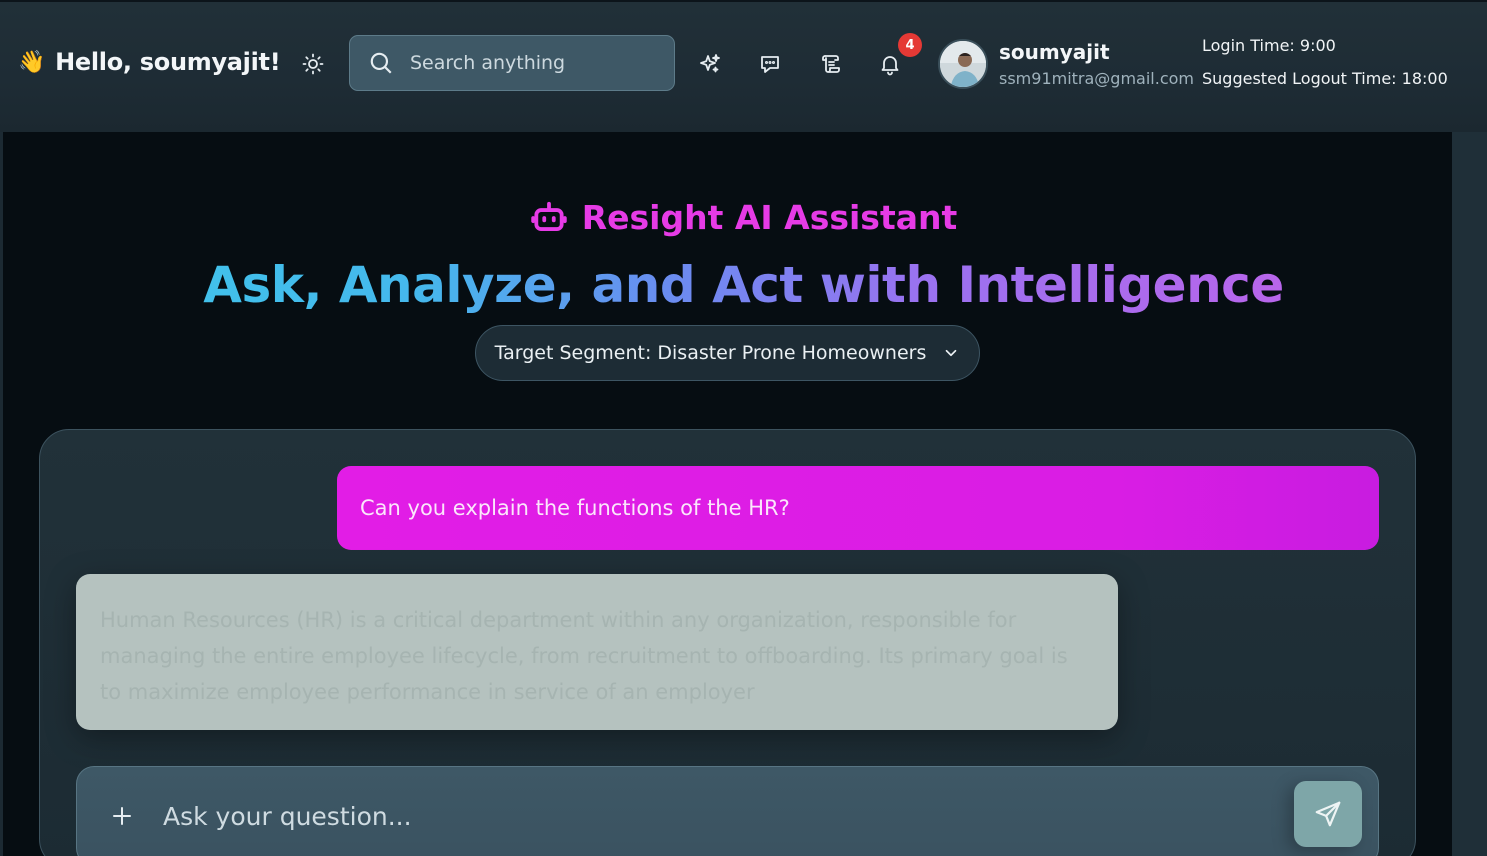 Image resolution: width=1487 pixels, height=856 pixels. Describe the element at coordinates (1325, 78) in the screenshot. I see `suggested-logout-time: Suggested Logout Time: 18:00` at that location.